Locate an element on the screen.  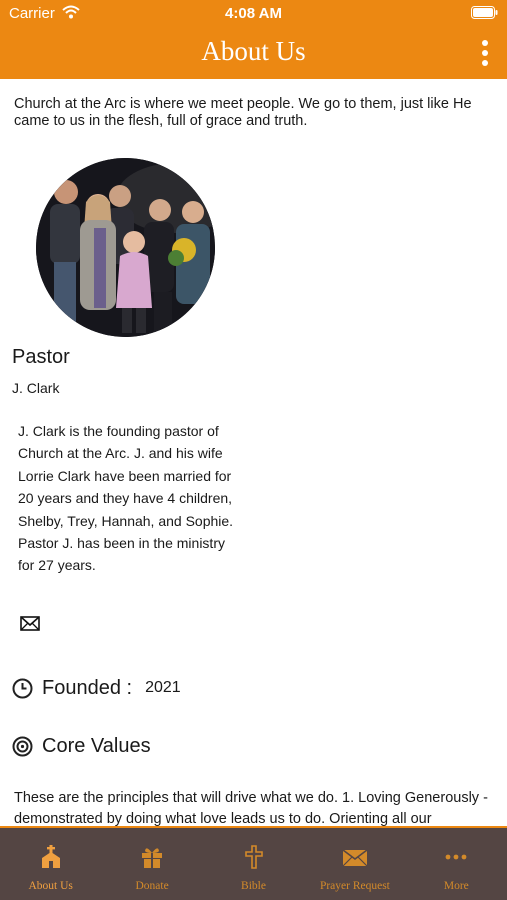
core-values-heading: Core Values is located at coordinates (96, 745).